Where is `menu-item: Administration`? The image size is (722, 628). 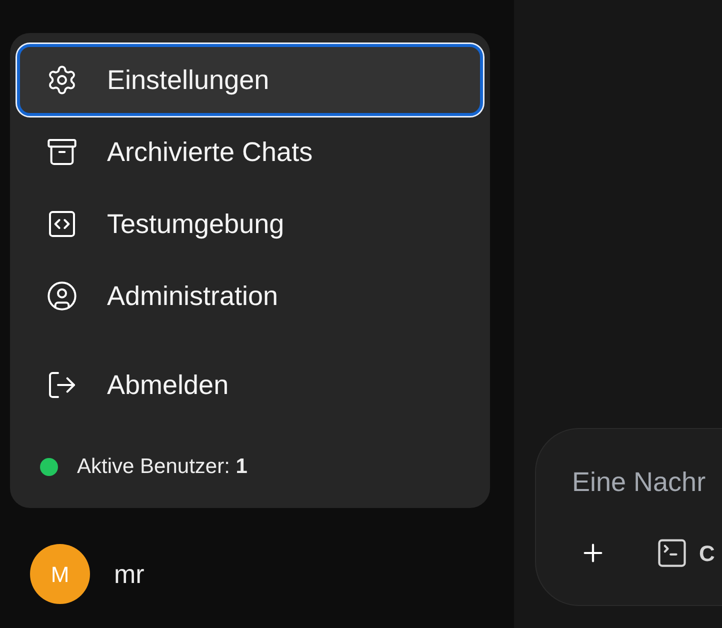 menu-item: Administration is located at coordinates (250, 296).